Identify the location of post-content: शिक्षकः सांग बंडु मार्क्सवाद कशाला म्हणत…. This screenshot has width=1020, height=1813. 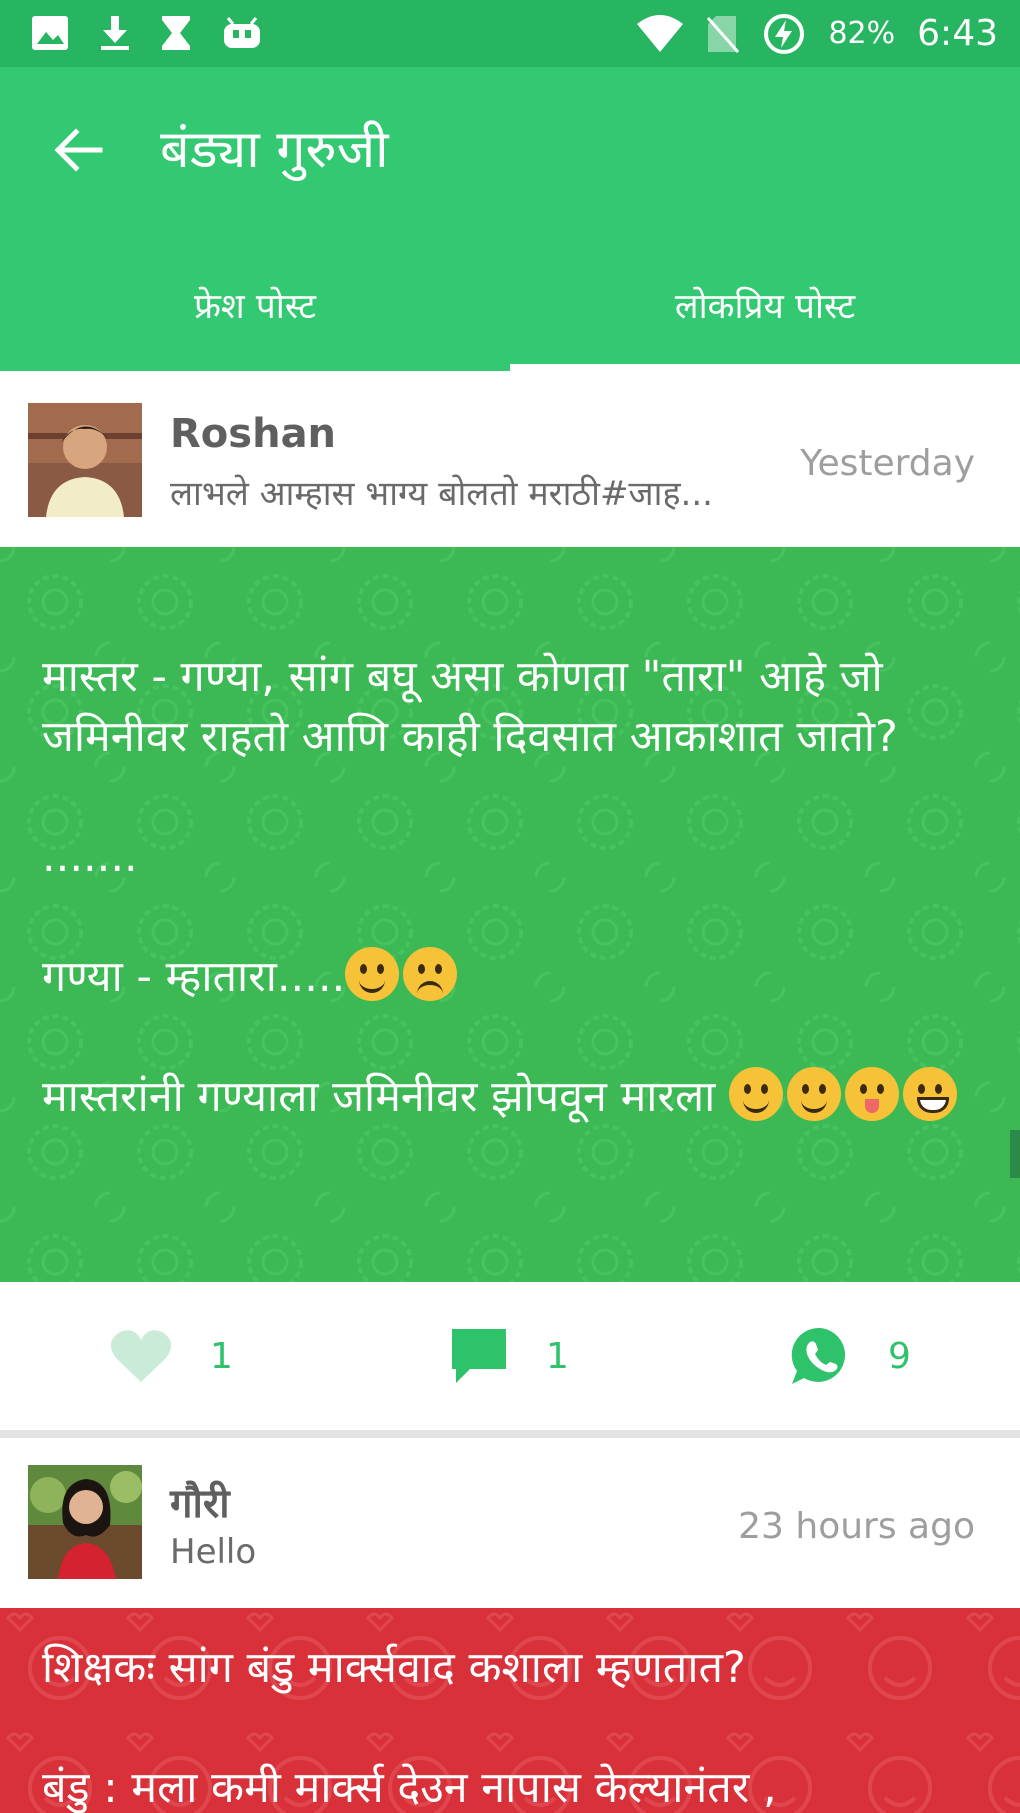
(510, 1710).